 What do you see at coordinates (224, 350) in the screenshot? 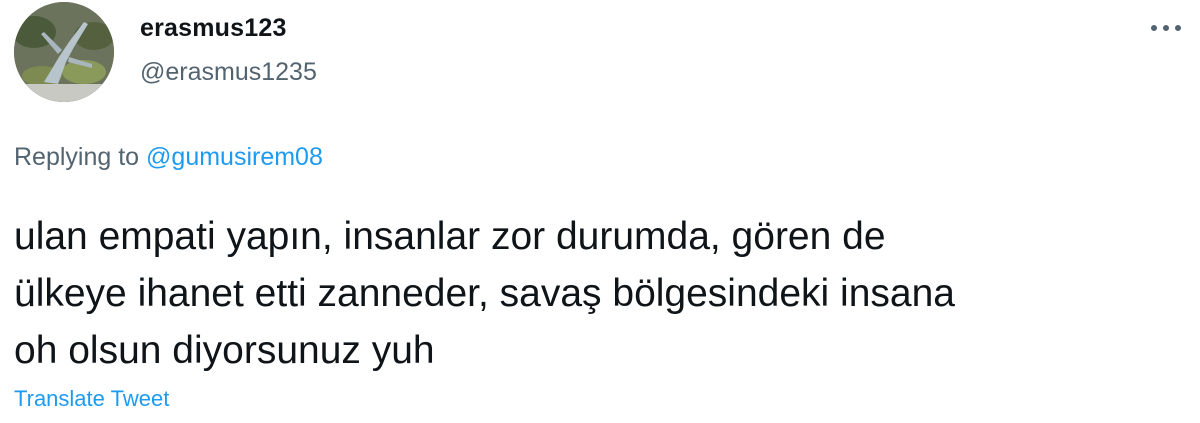
I see `tweet-text-line: oh olsun diyorsunuz yuh` at bounding box center [224, 350].